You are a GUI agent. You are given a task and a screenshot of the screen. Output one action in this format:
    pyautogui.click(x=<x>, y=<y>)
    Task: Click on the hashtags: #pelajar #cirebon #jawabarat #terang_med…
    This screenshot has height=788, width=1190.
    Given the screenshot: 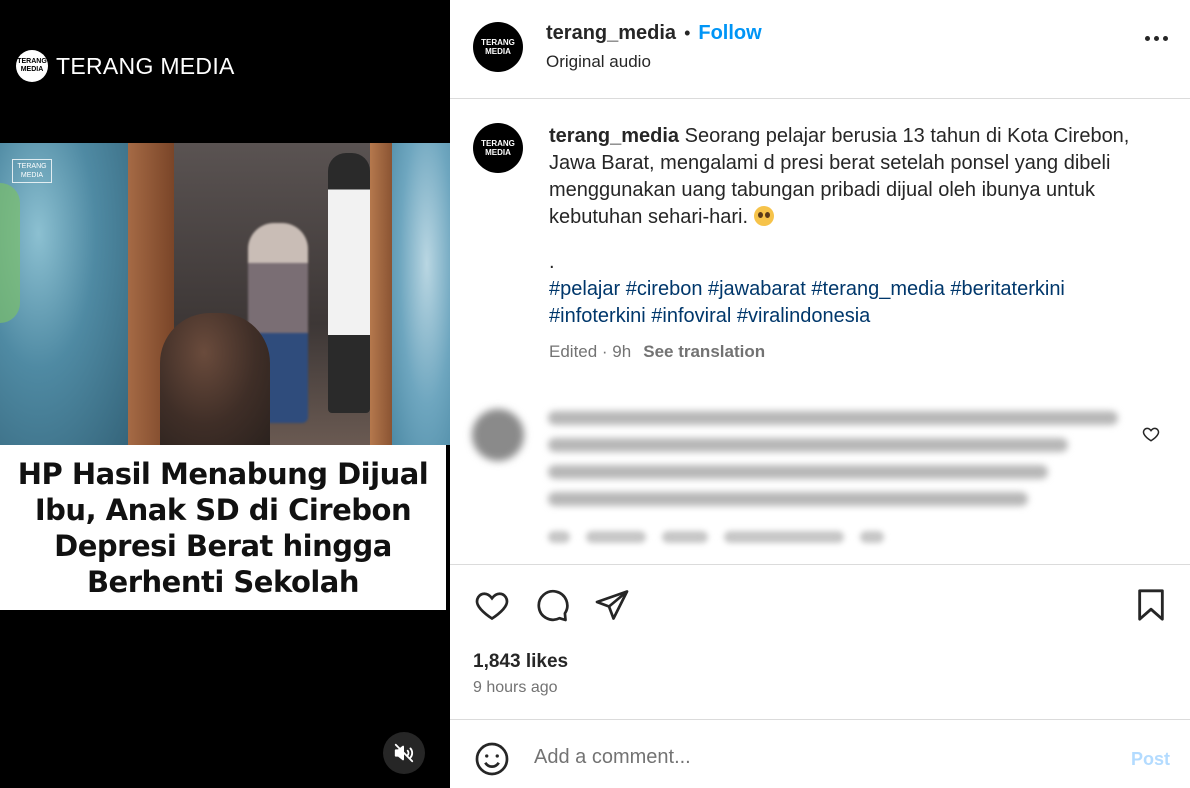 What is the action you would take?
    pyautogui.click(x=854, y=303)
    